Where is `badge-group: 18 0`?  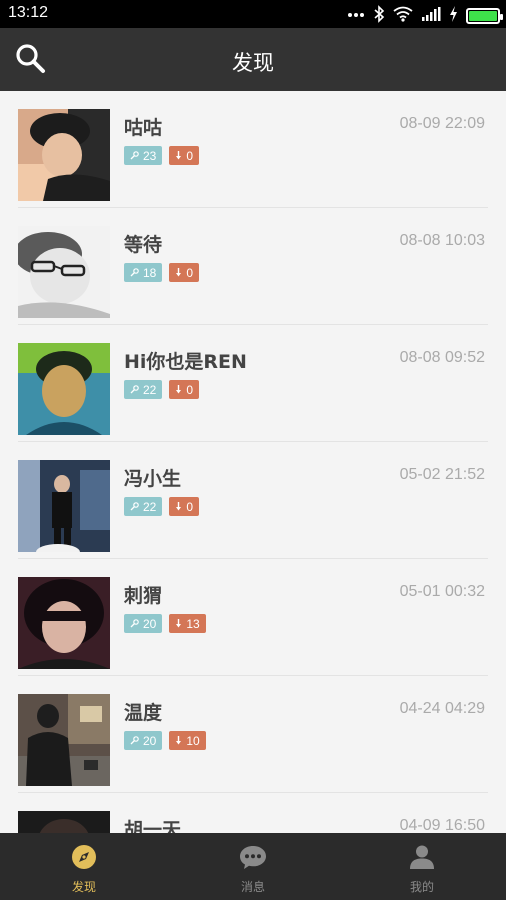 badge-group: 18 0 is located at coordinates (162, 272).